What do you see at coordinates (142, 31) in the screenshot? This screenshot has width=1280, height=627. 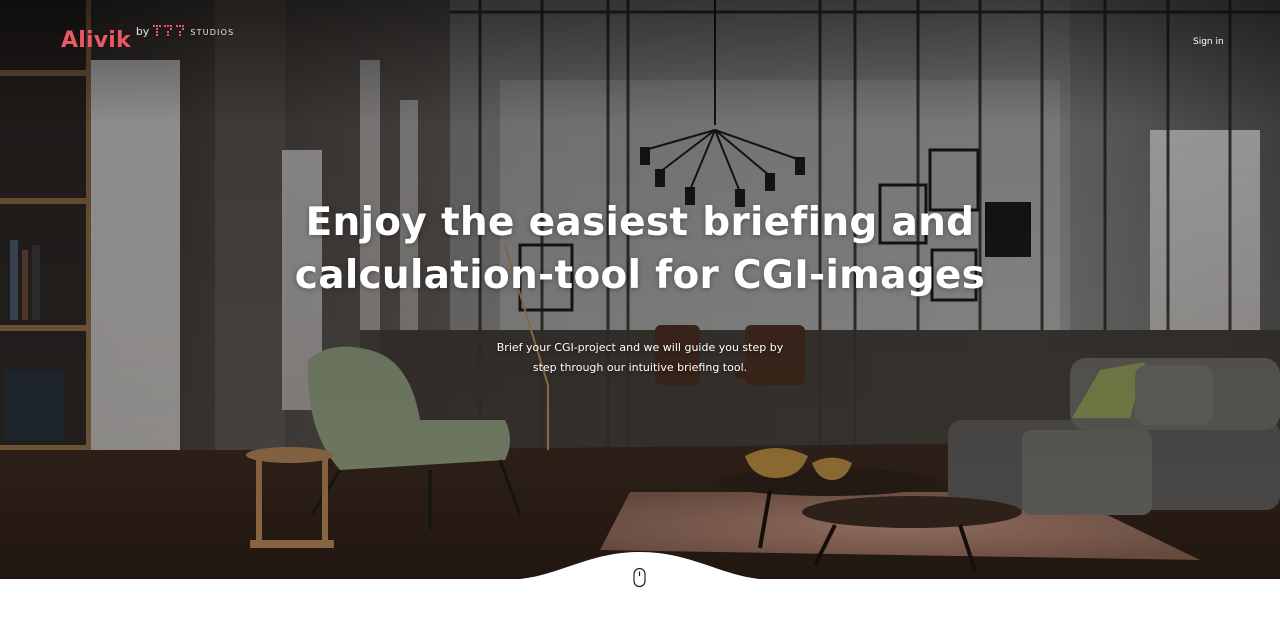 I see `brand-by-label: by` at bounding box center [142, 31].